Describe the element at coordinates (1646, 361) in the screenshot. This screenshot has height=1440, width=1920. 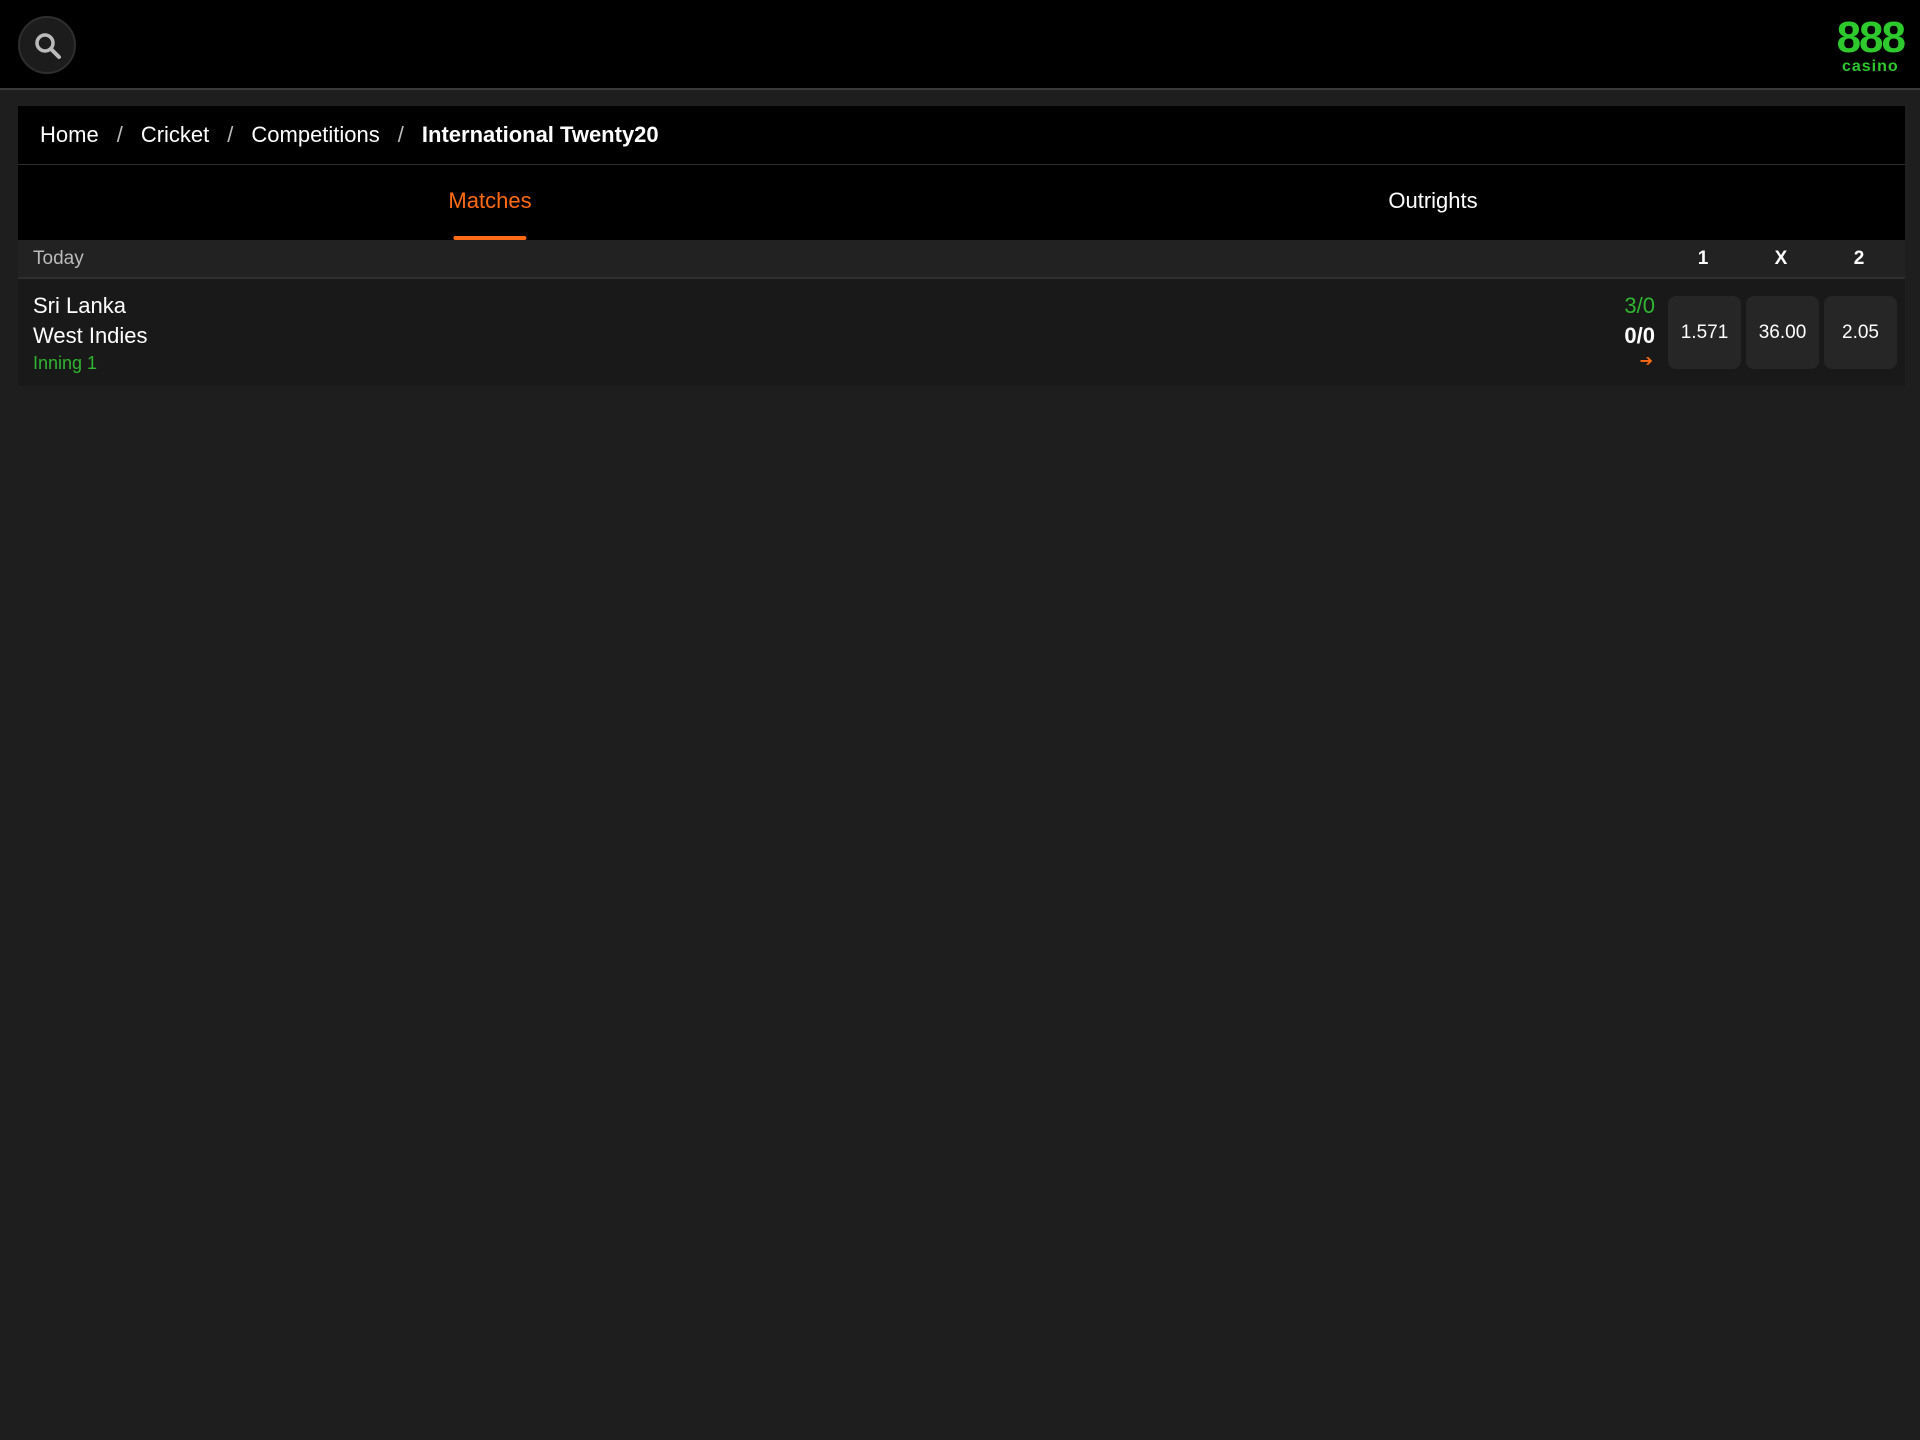
I see `arrow-right-icon: ➔` at that location.